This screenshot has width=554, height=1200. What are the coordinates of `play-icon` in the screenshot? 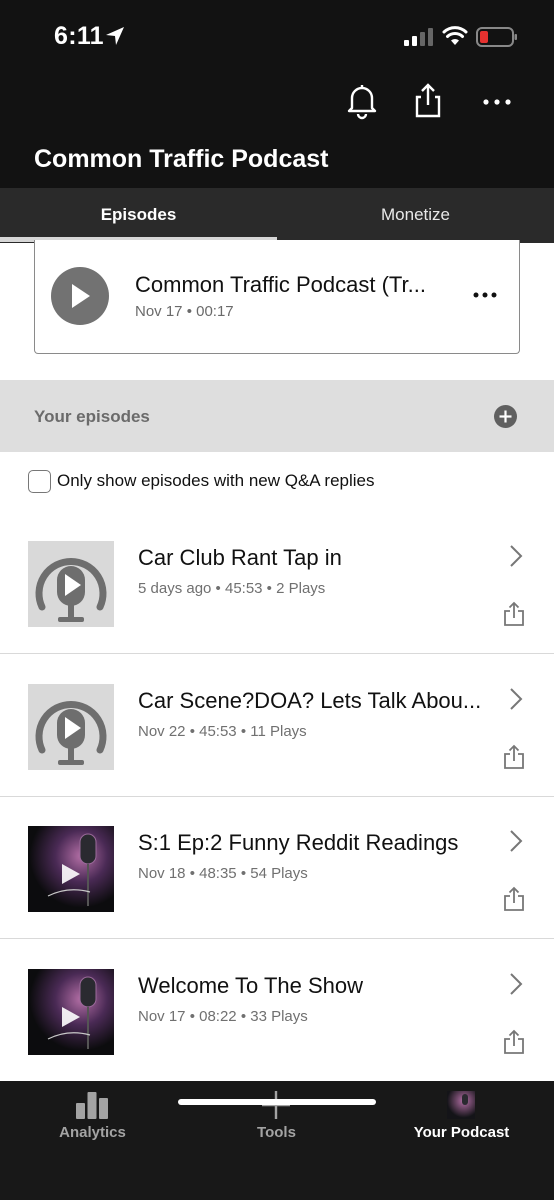 It's located at (81, 296).